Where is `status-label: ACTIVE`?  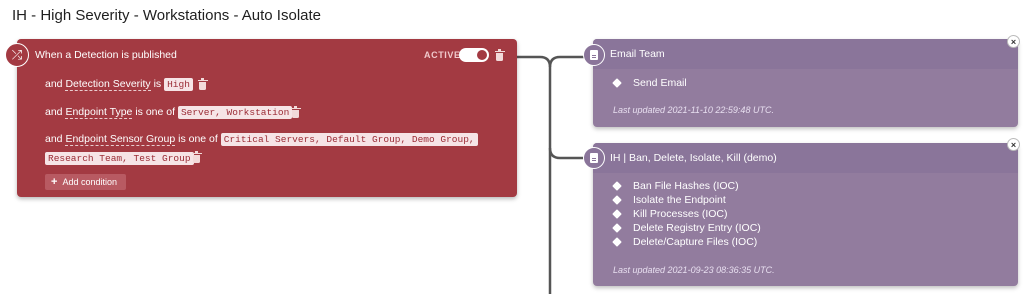
status-label: ACTIVE is located at coordinates (442, 55).